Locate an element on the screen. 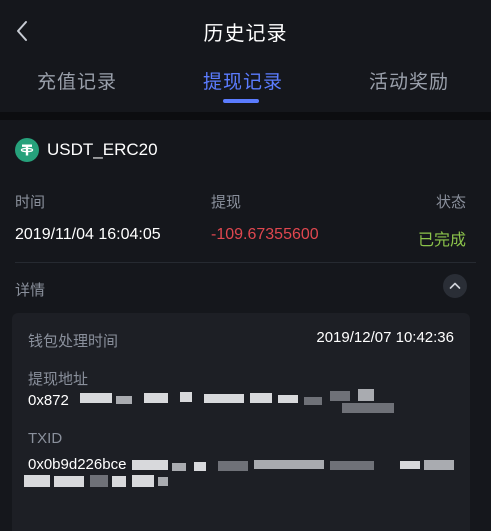 Image resolution: width=491 pixels, height=531 pixels. tab-withdrawal-records: 提现记录 is located at coordinates (243, 80).